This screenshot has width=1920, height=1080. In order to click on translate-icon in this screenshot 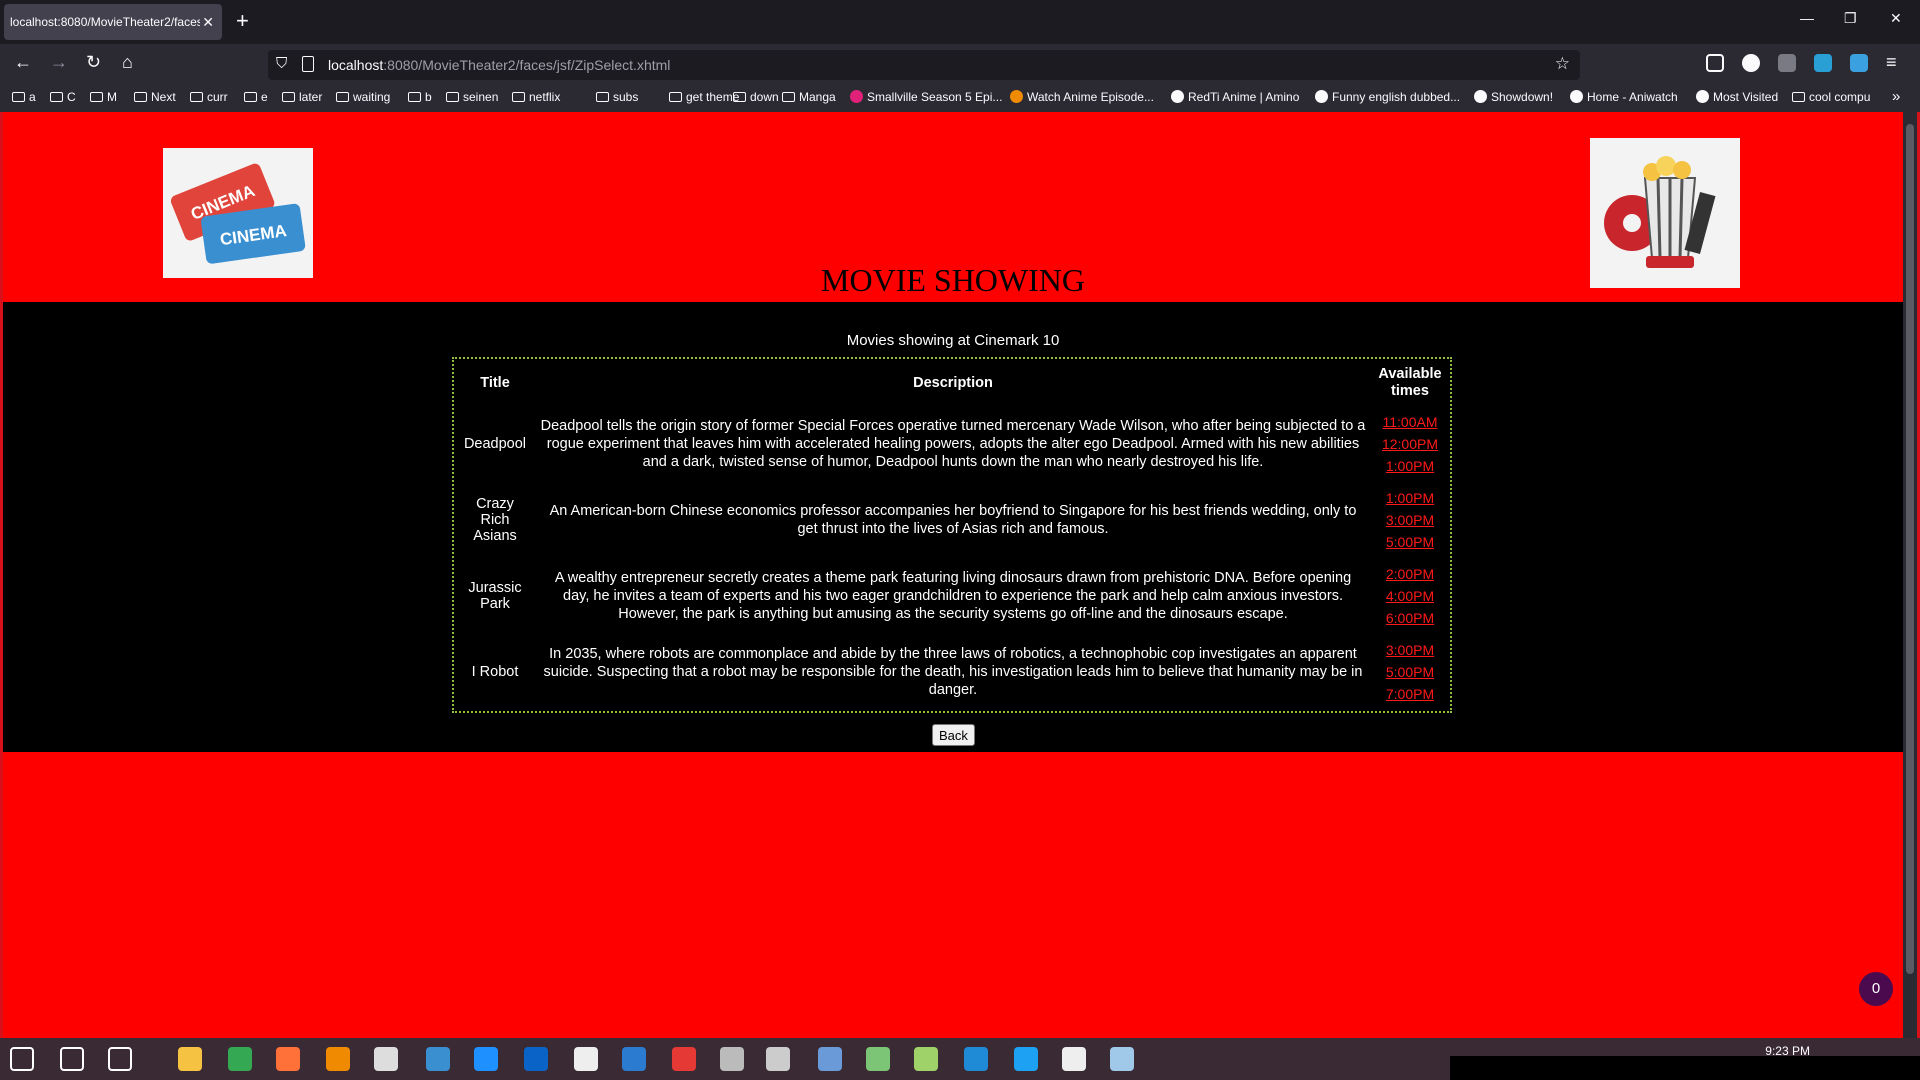, I will do `click(1859, 63)`.